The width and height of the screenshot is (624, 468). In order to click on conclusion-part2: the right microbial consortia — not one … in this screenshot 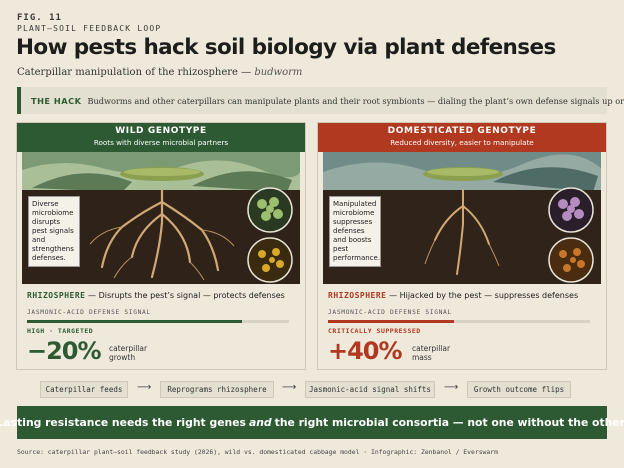, I will do `click(449, 422)`.